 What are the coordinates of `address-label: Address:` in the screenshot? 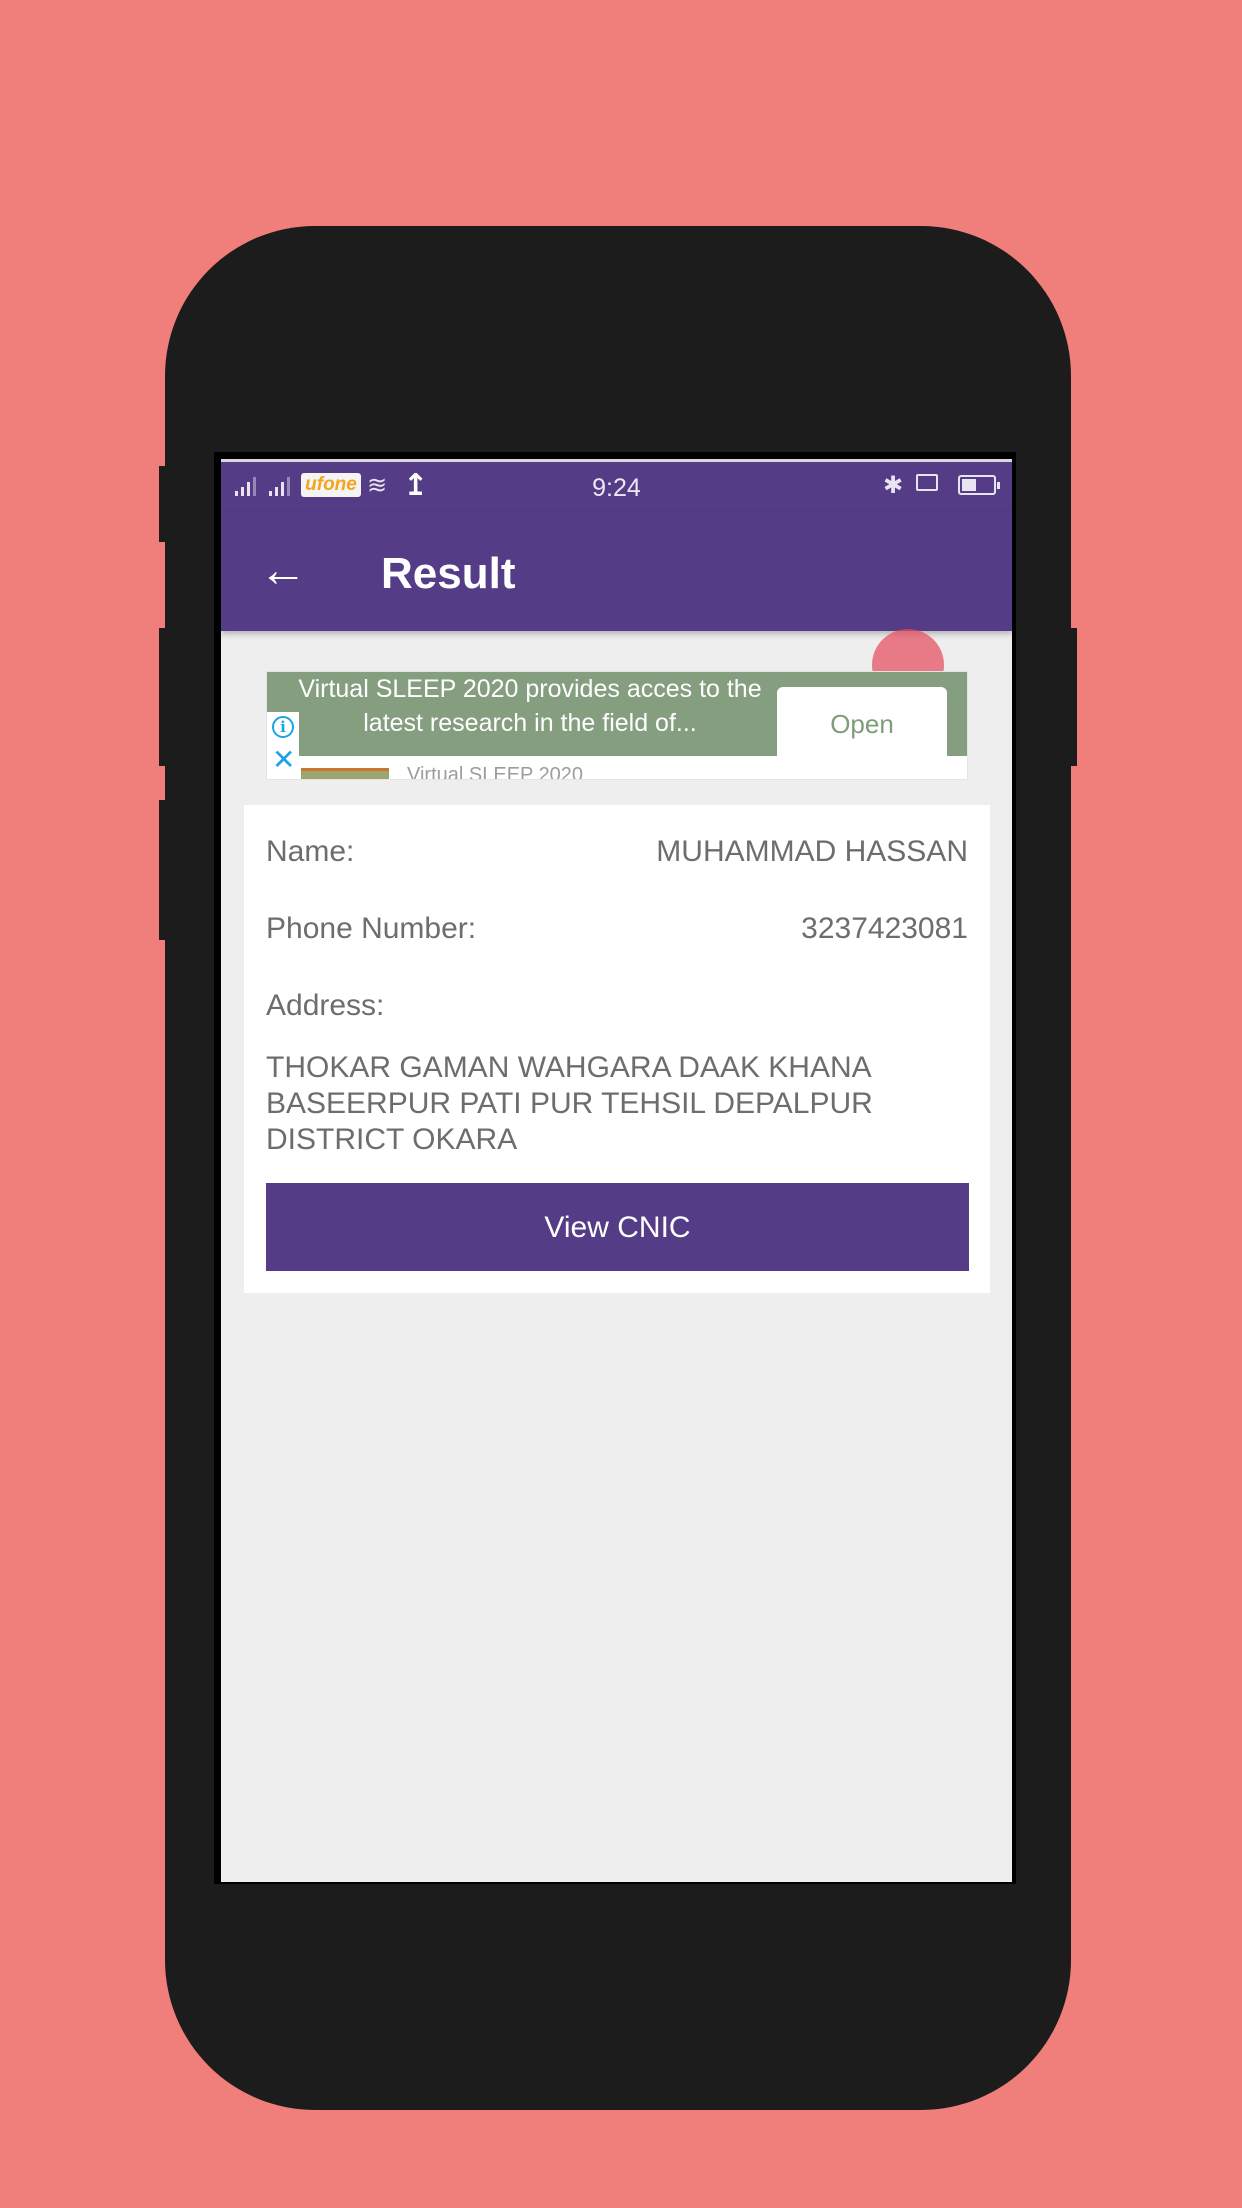 It's located at (325, 1005).